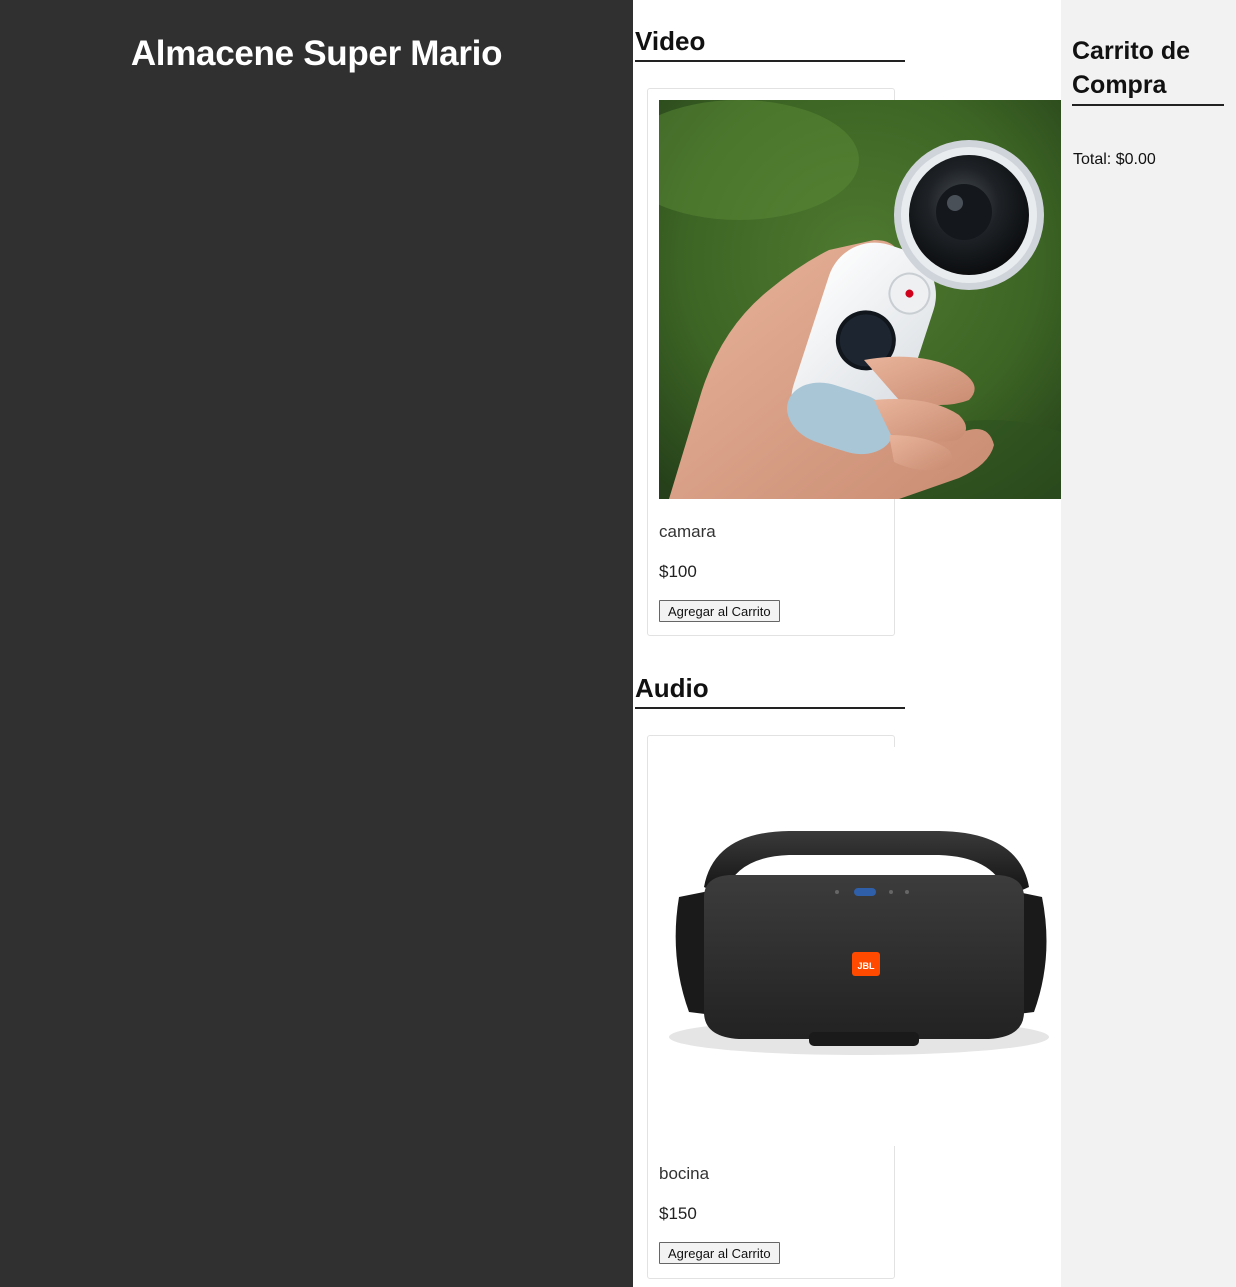 The width and height of the screenshot is (1236, 1287). Describe the element at coordinates (770, 44) in the screenshot. I see `section-title-video: Video` at that location.